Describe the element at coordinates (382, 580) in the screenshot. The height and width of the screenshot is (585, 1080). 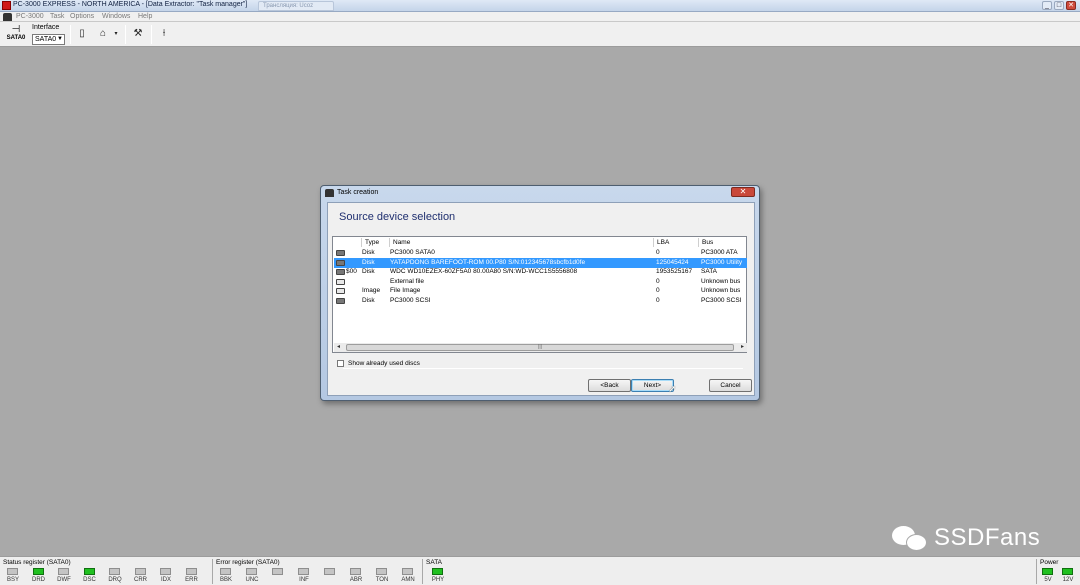
I see `led-label: TON` at that location.